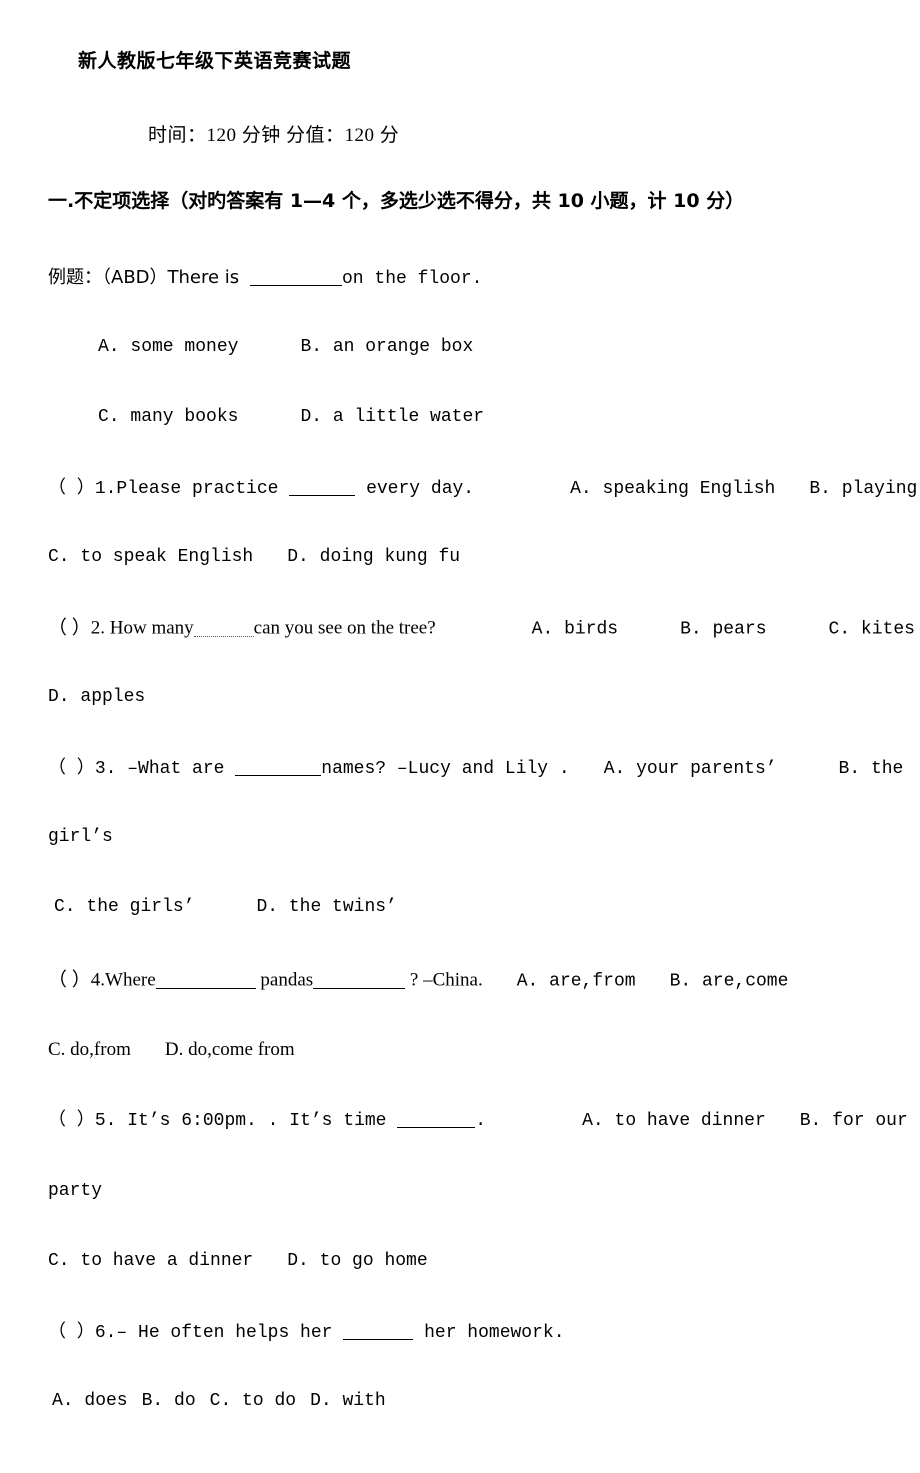 This screenshot has height=1473, width=920. I want to click on question-1-stem-pre: Please practice, so click(197, 488).